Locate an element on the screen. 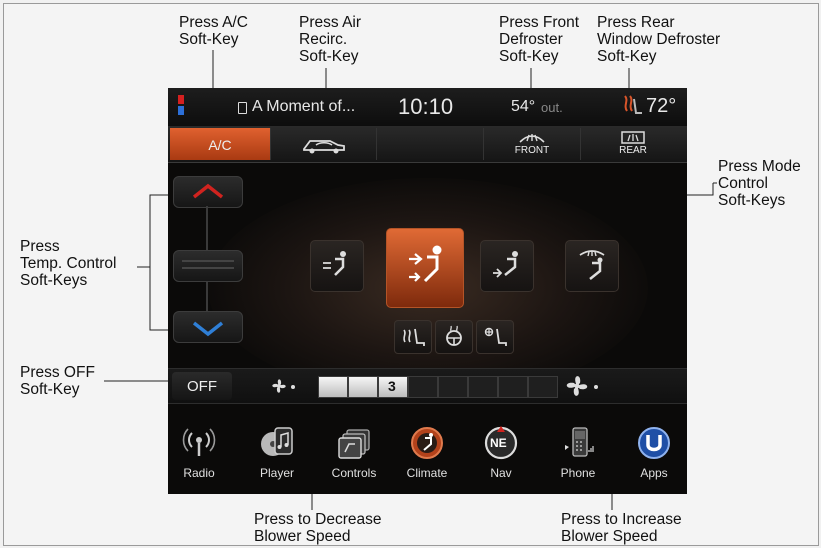  soft-key-bar: A/C FRONT REAR is located at coordinates (427, 144).